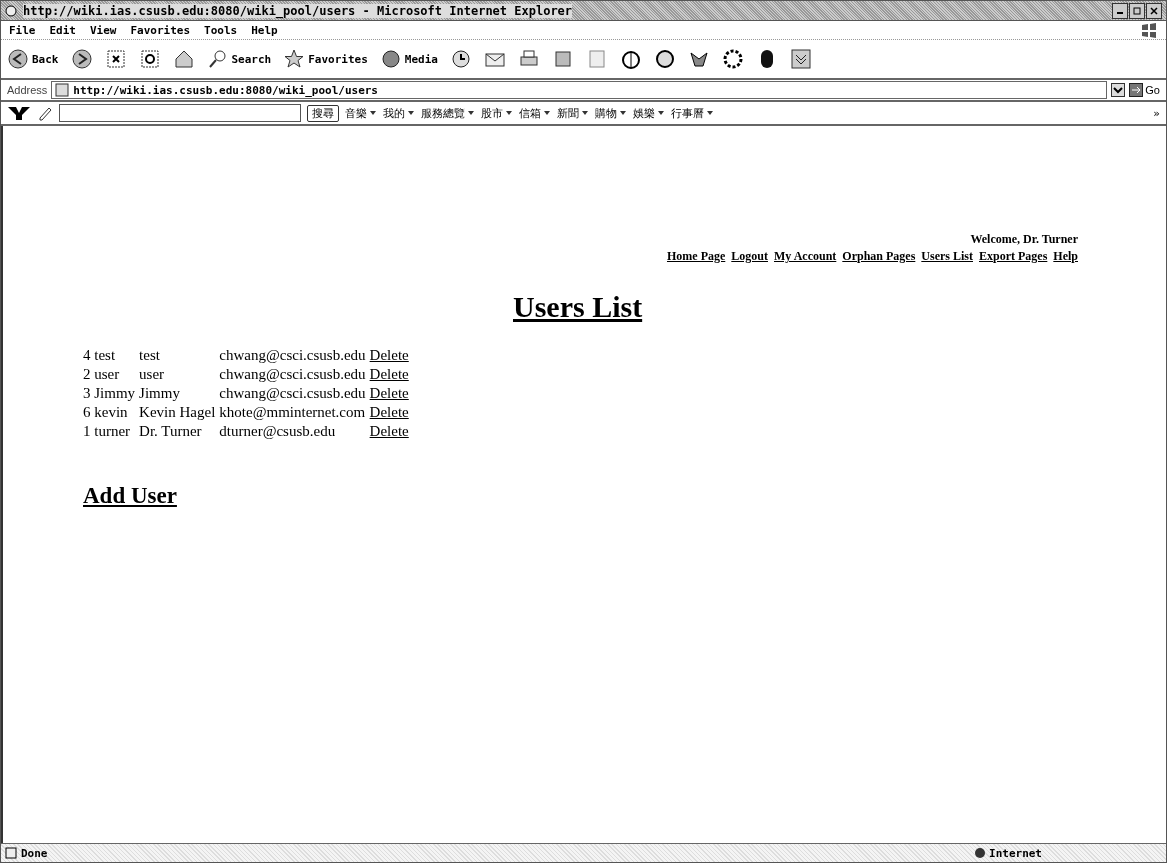 The height and width of the screenshot is (863, 1167). What do you see at coordinates (179, 374) in the screenshot?
I see `table-cell: user` at bounding box center [179, 374].